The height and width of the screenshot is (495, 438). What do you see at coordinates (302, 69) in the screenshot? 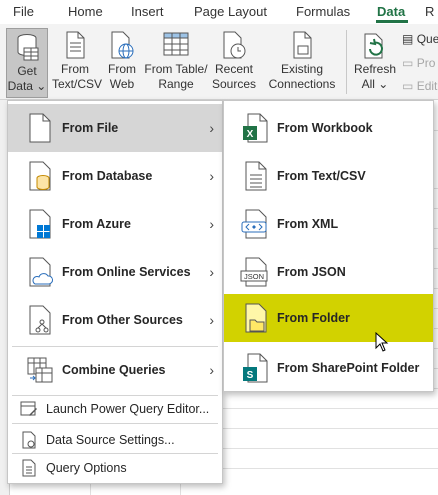
I see `existing-connections-label-1: Existing` at bounding box center [302, 69].